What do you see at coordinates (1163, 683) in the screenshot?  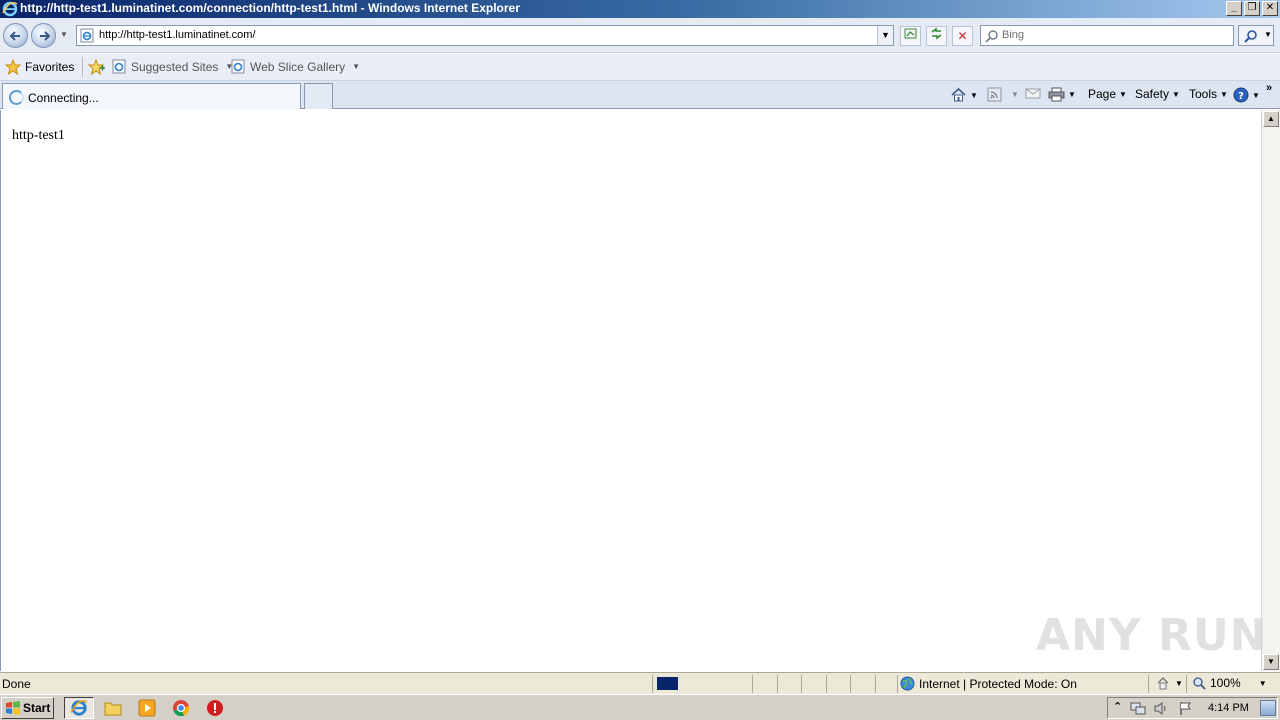 I see `shield-lock-icon` at bounding box center [1163, 683].